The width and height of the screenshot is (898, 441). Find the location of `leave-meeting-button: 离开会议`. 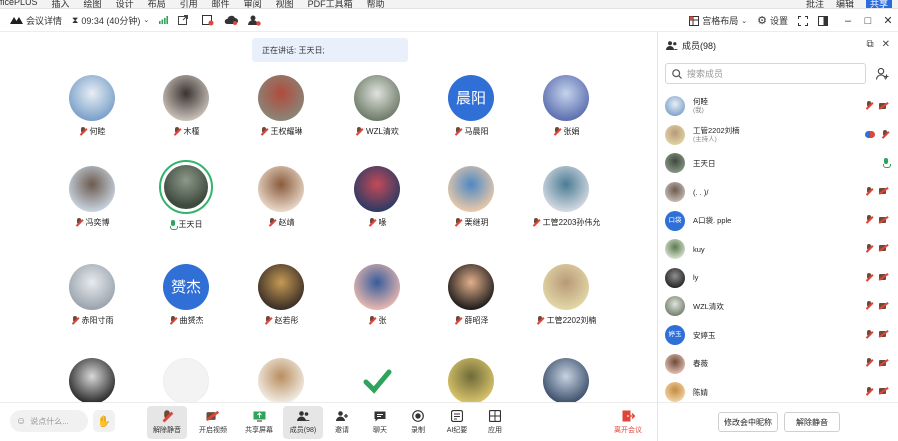

leave-meeting-button: 离开会议 is located at coordinates (628, 422).